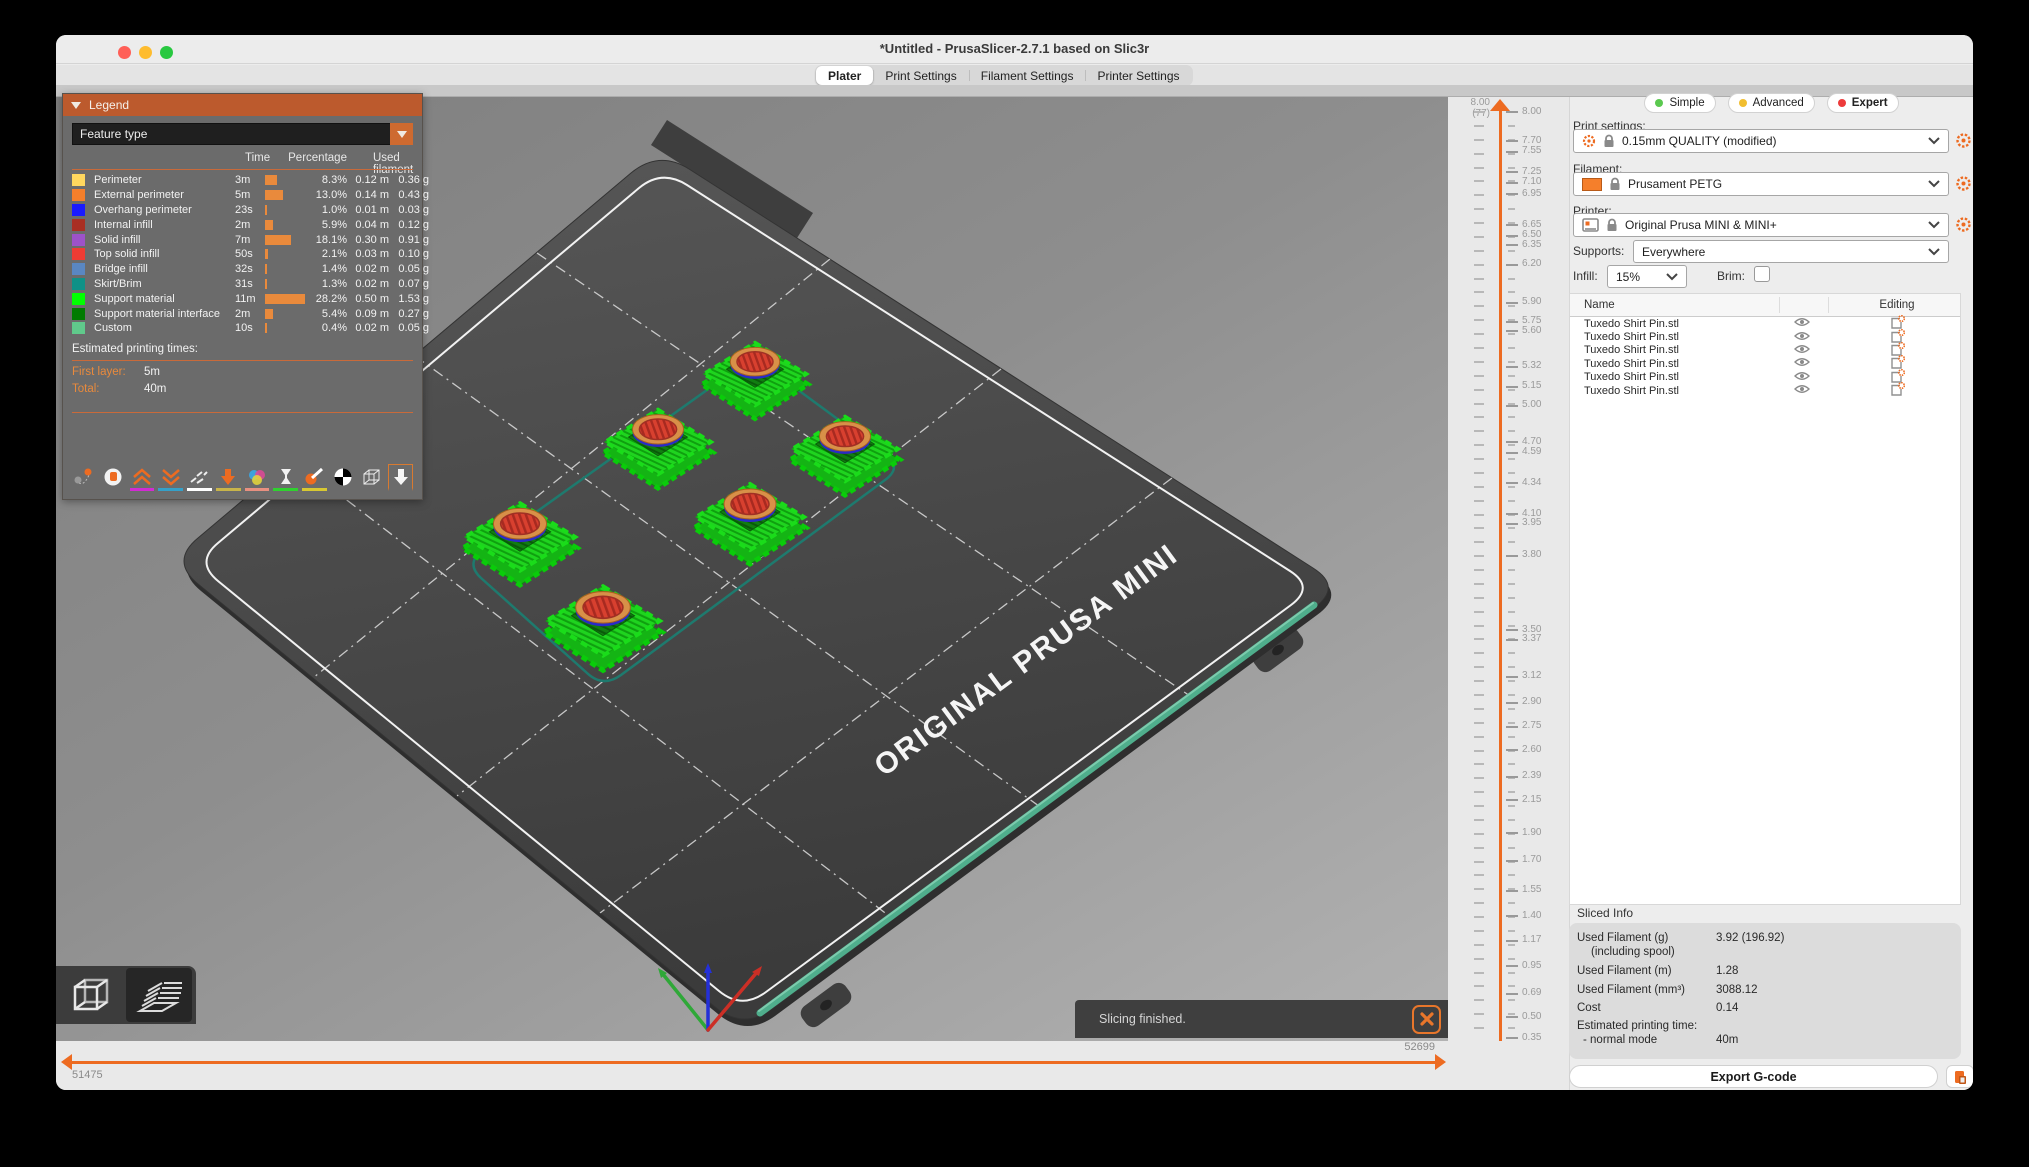 The height and width of the screenshot is (1167, 2029). Describe the element at coordinates (413, 239) in the screenshot. I see `feature-filament-g: 0.91 g` at that location.